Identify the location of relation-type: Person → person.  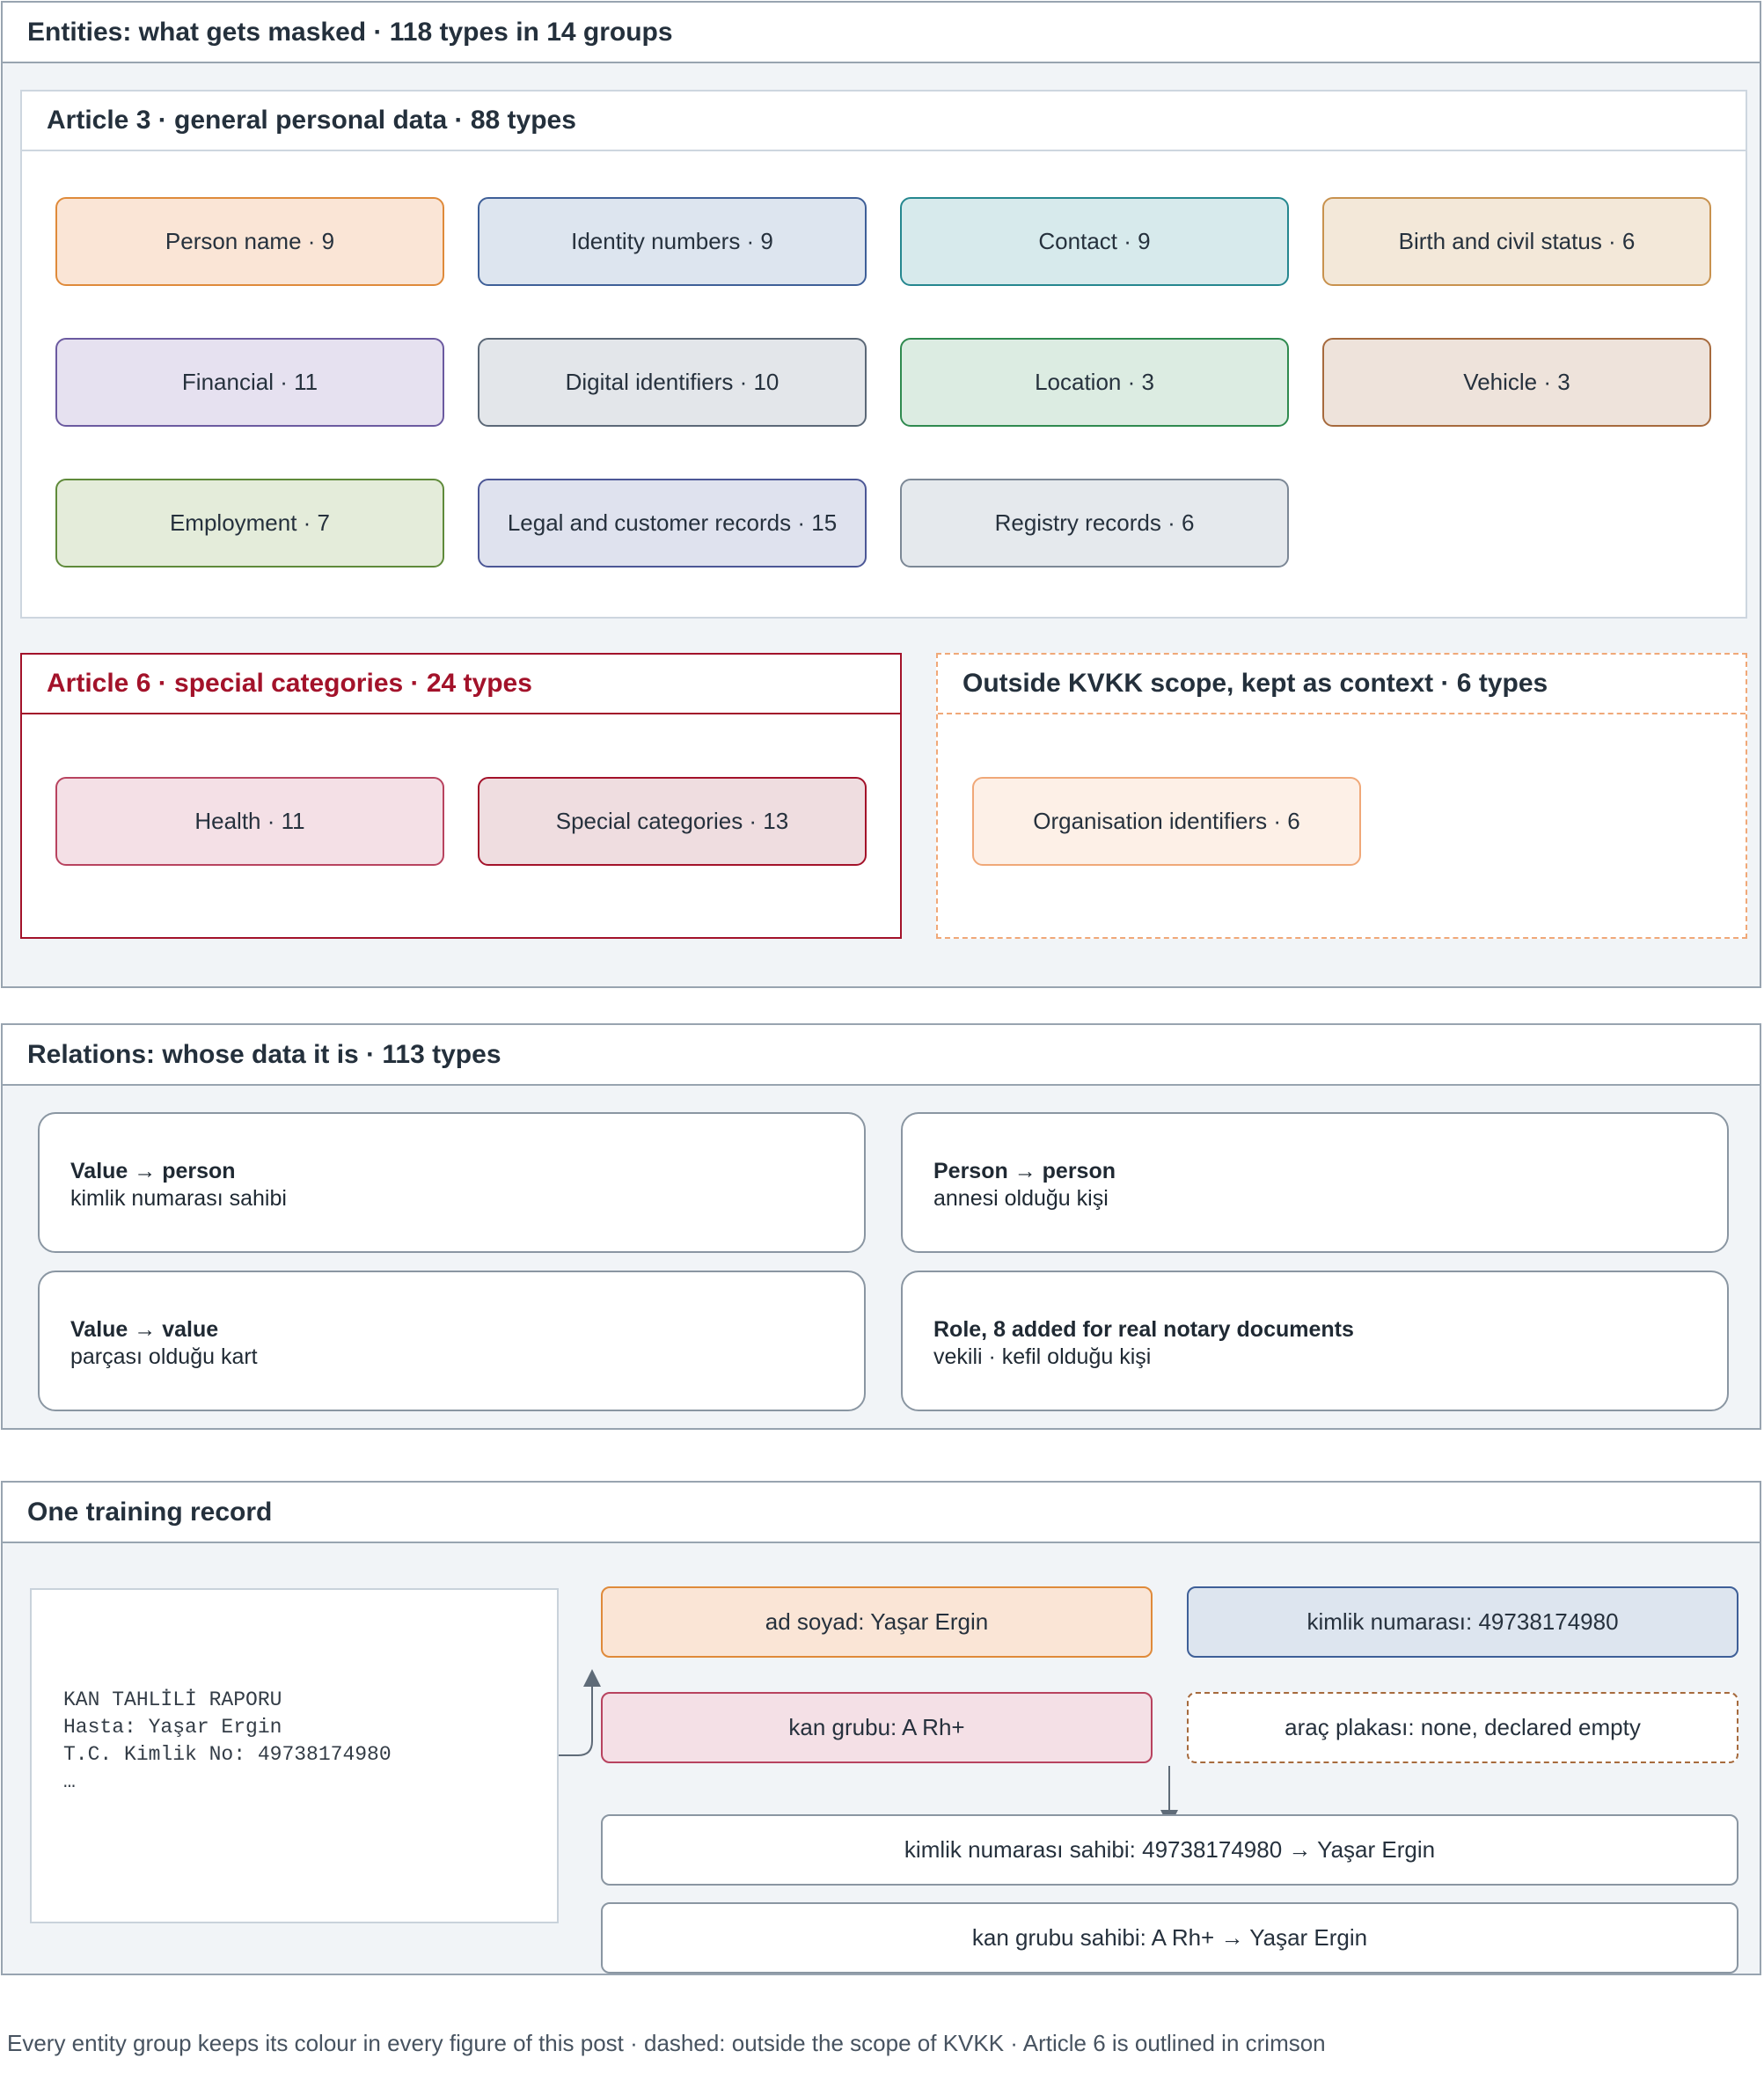
(1024, 1171).